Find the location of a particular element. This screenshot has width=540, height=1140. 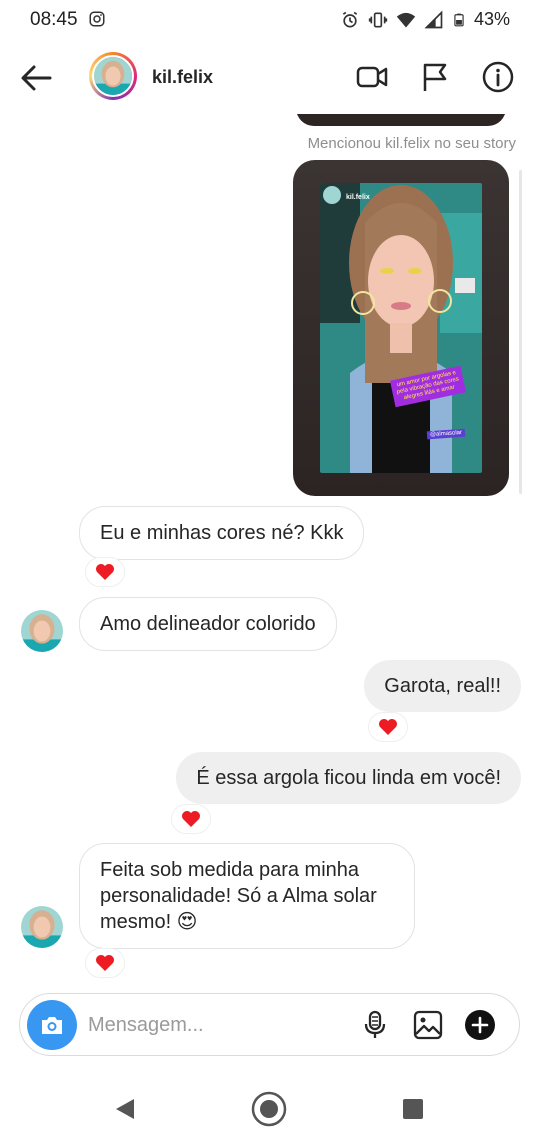

status-bar: 08:45 43% is located at coordinates (270, 20).